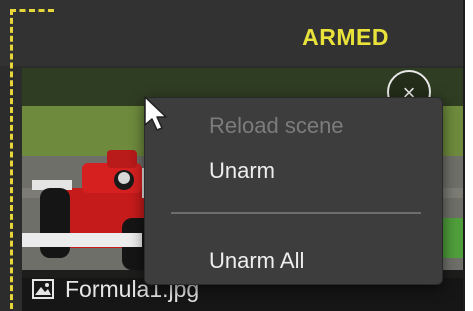 Image resolution: width=473 pixels, height=311 pixels. What do you see at coordinates (296, 213) in the screenshot?
I see `menu-separator` at bounding box center [296, 213].